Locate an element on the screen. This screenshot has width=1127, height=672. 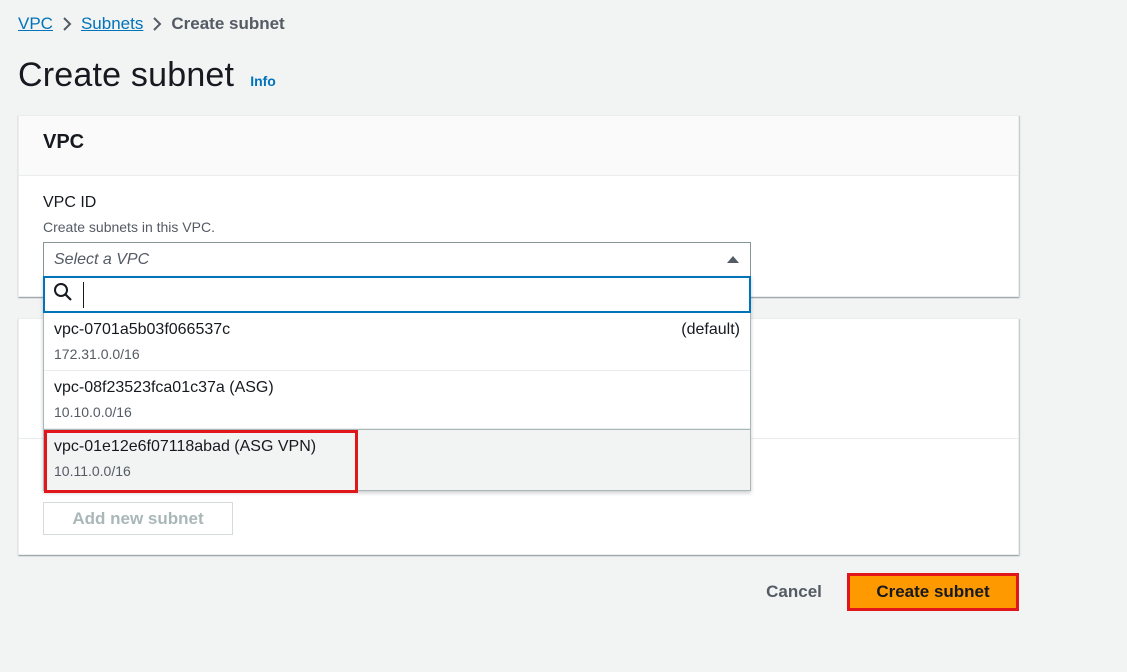
title-row: Create subnet Info is located at coordinates (147, 75).